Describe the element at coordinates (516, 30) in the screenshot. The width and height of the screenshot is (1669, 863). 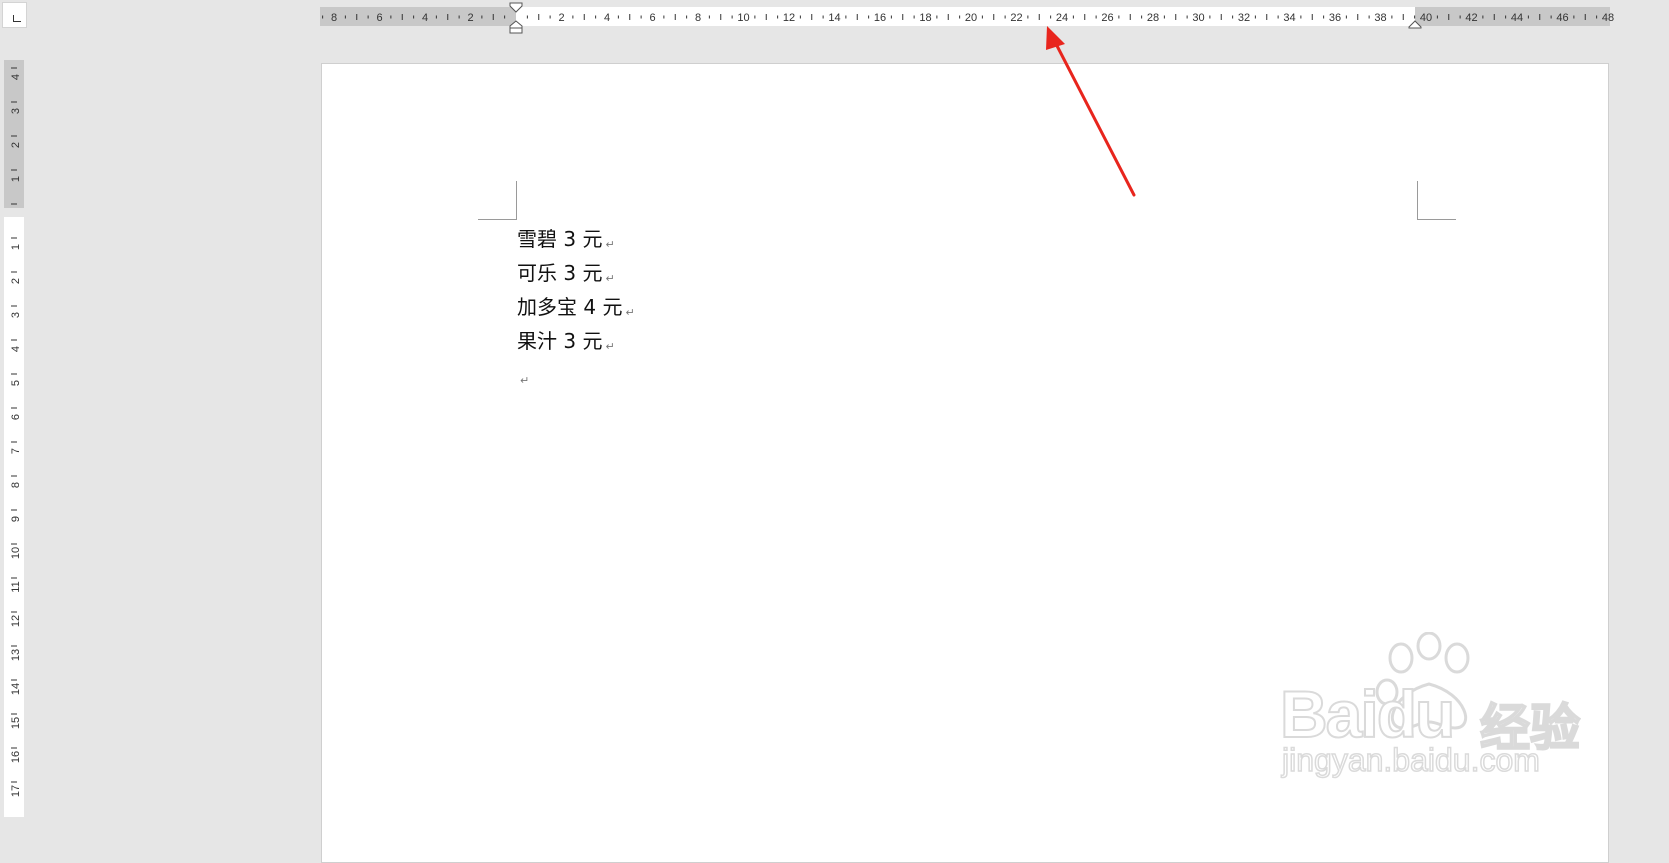
I see `left-indent-icon` at that location.